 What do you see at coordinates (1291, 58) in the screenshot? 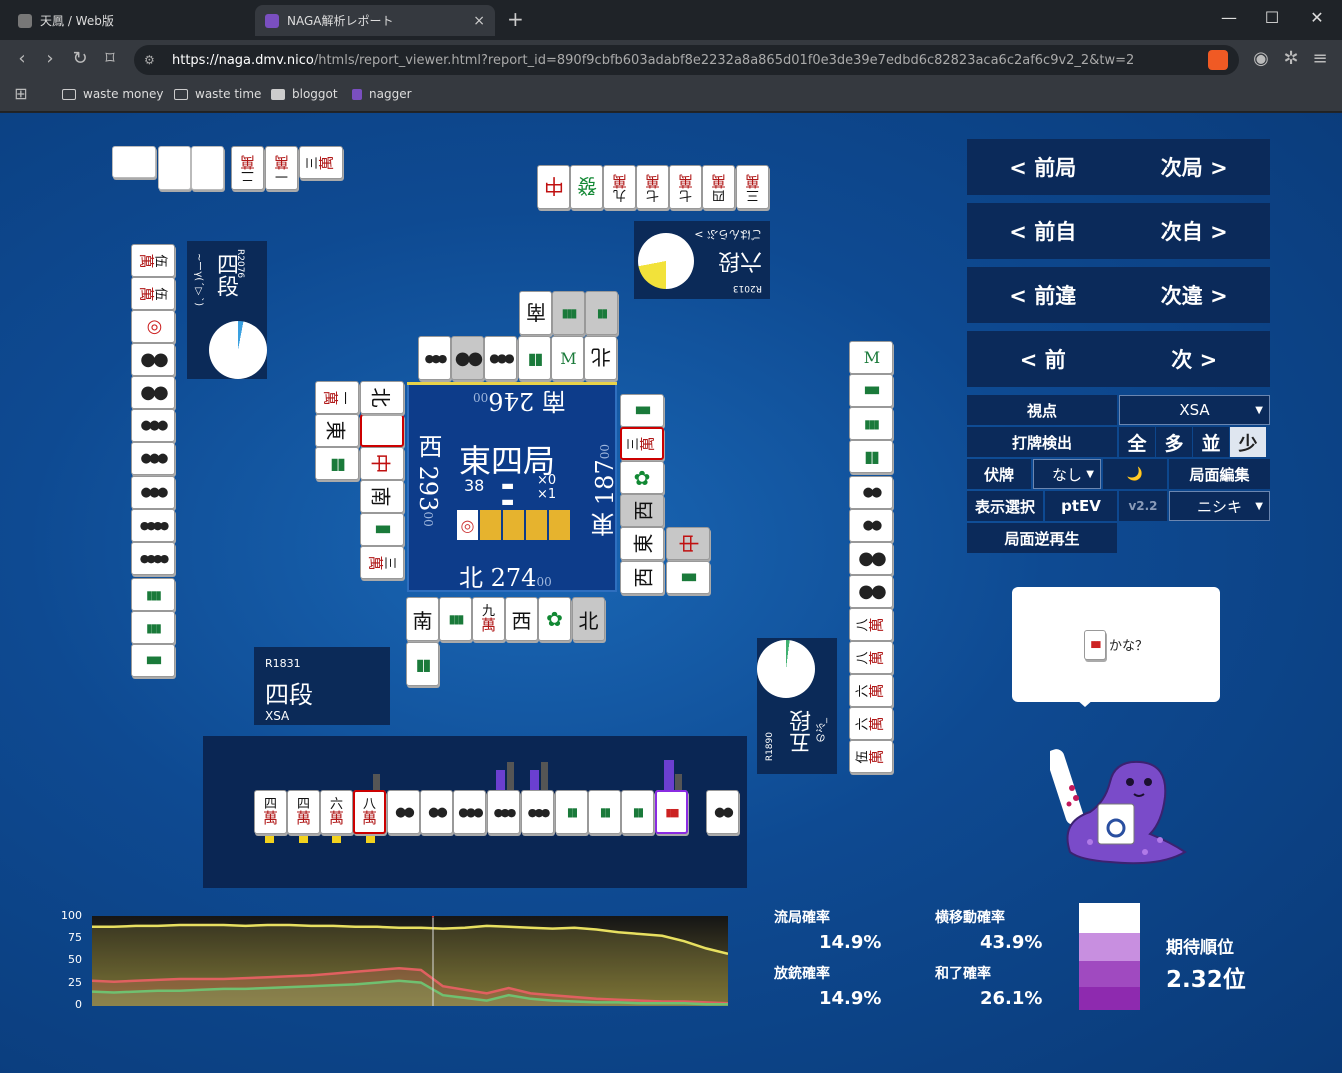
I see `extensions-icon: ✲` at bounding box center [1291, 58].